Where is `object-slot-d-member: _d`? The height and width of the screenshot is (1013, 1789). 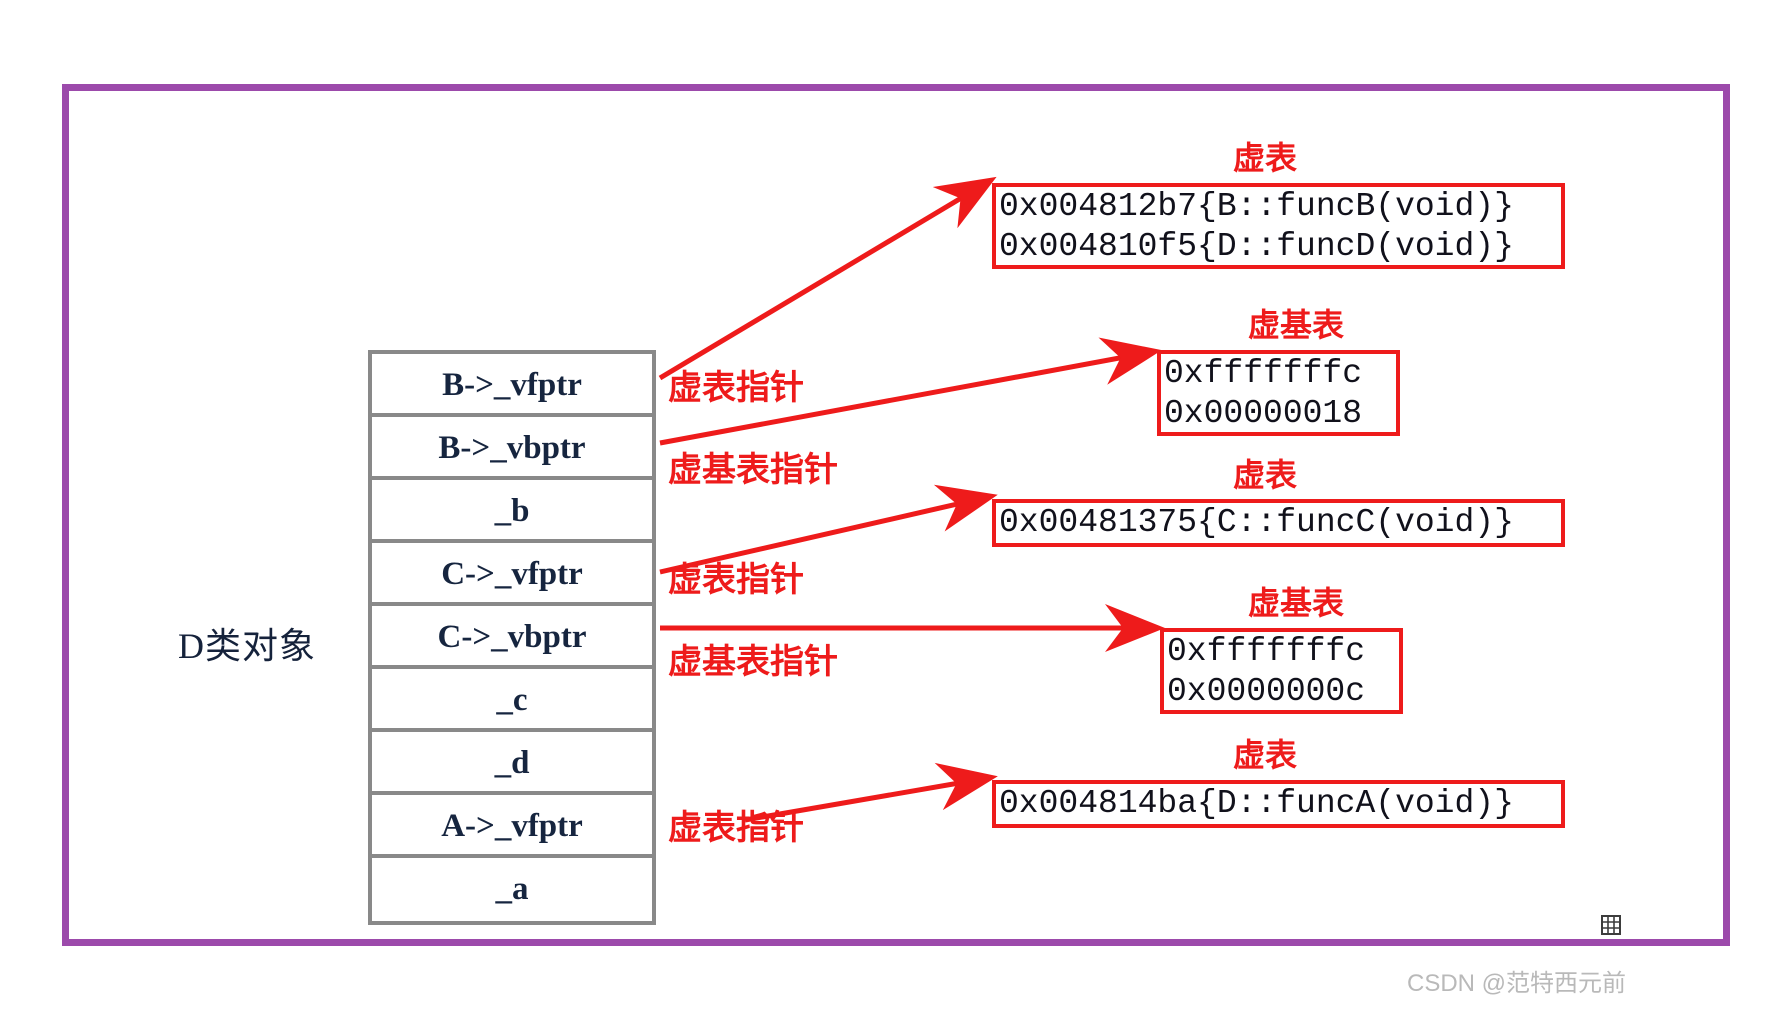
object-slot-d-member: _d is located at coordinates (512, 763).